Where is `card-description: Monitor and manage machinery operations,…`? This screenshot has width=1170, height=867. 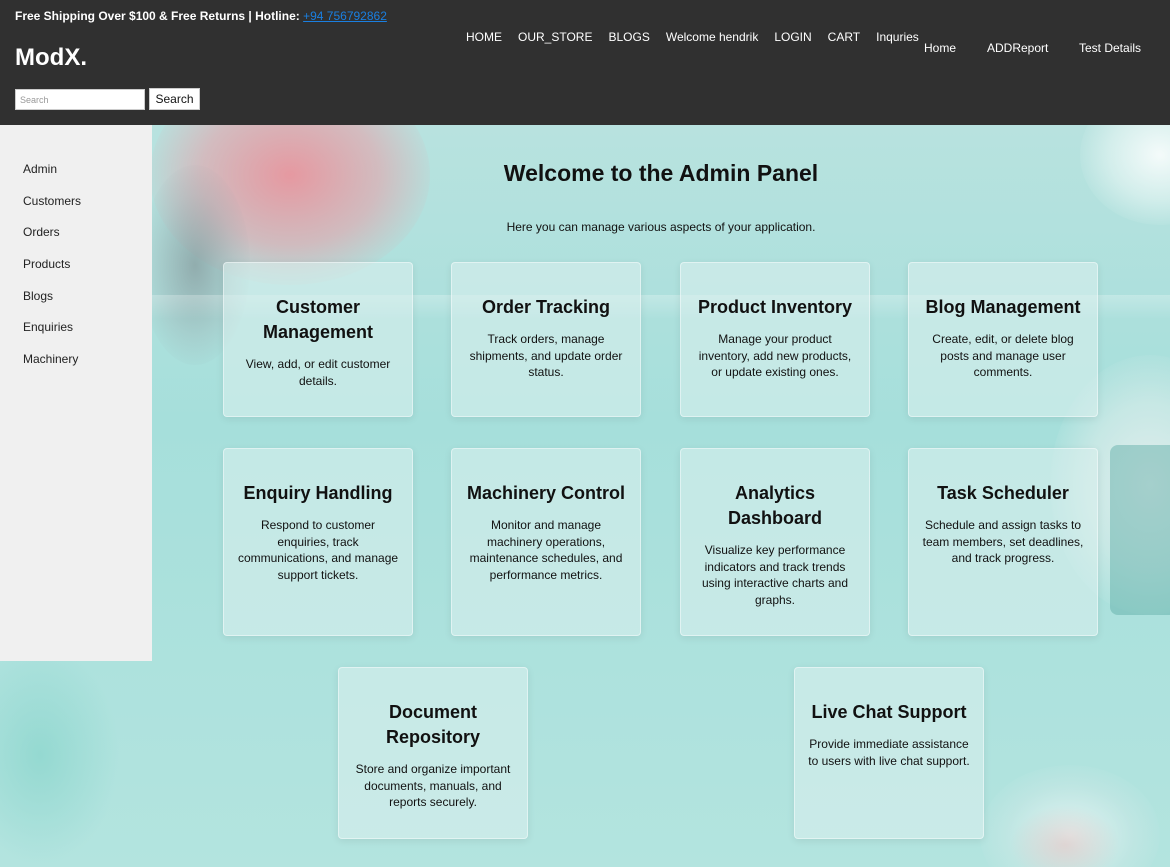 card-description: Monitor and manage machinery operations,… is located at coordinates (546, 550).